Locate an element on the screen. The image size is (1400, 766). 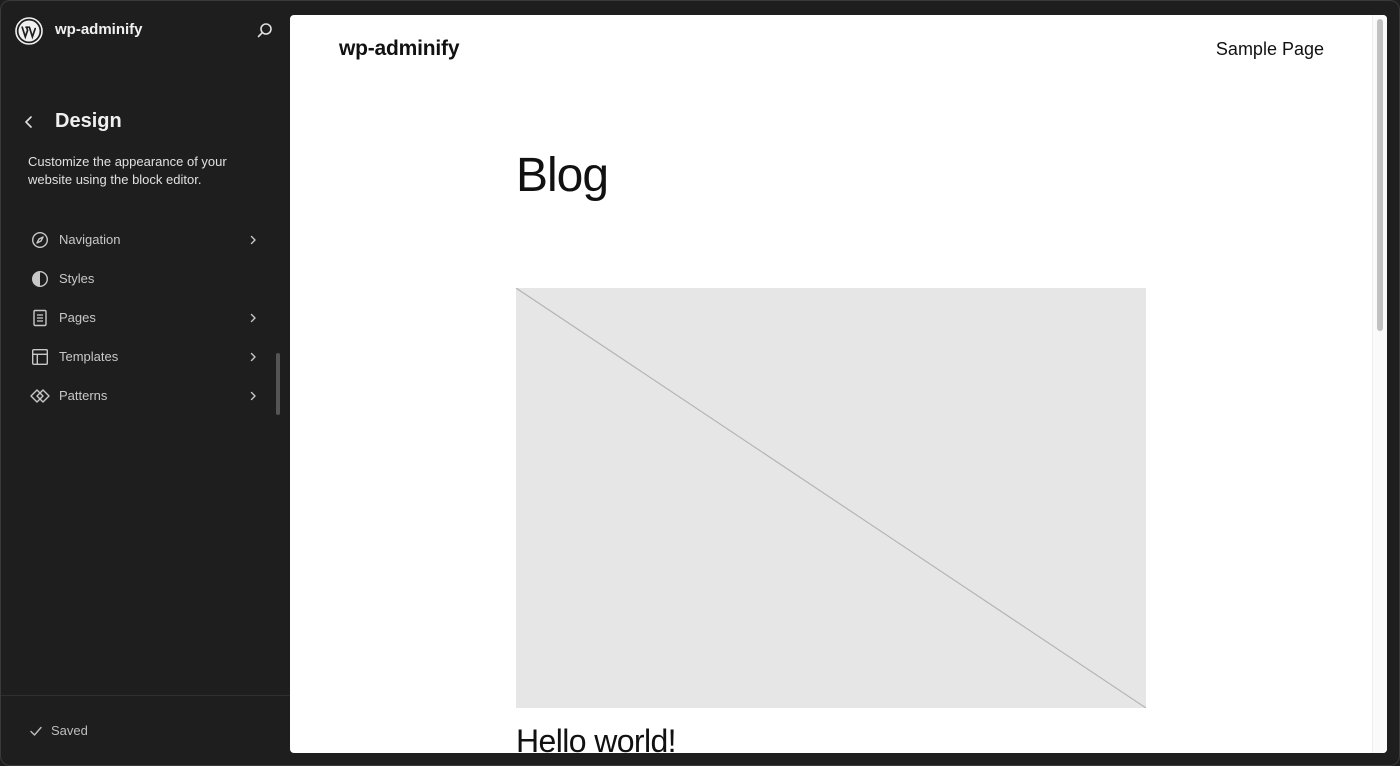
search-icon is located at coordinates (265, 31).